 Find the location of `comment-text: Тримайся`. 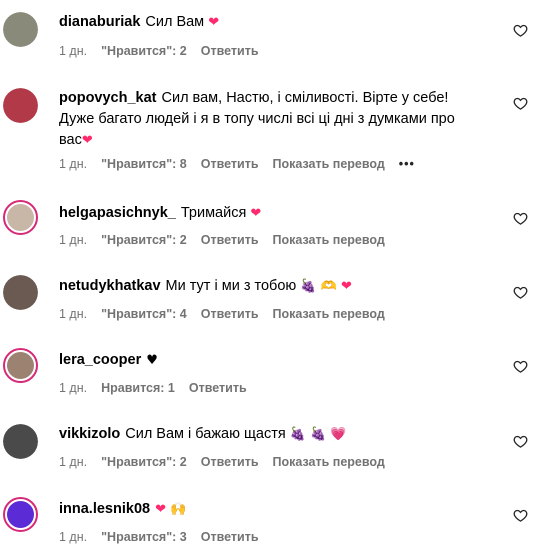

comment-text: Тримайся is located at coordinates (213, 213).